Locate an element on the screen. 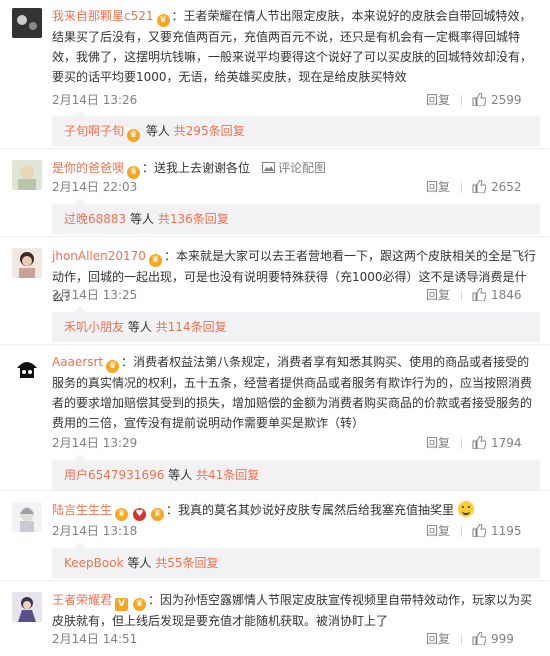 This screenshot has width=550, height=656. reply-count: 共114条回复 is located at coordinates (191, 327).